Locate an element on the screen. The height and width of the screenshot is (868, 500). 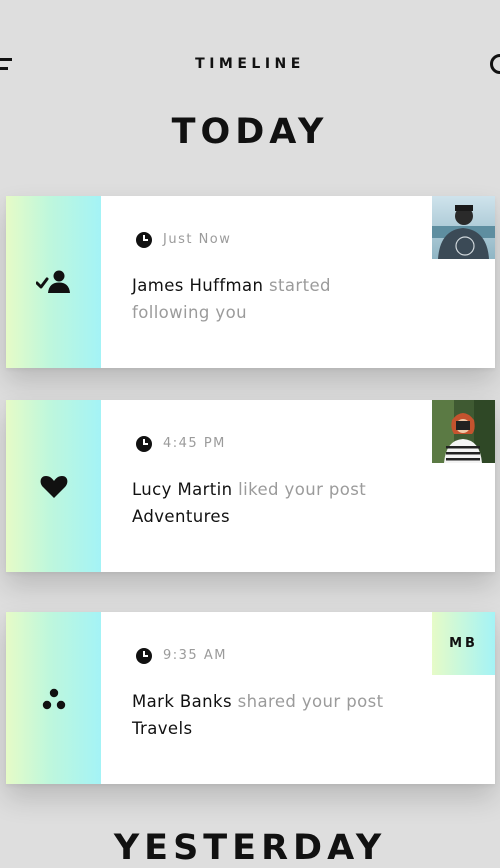
user-name-link: Lucy Martin is located at coordinates (182, 489).